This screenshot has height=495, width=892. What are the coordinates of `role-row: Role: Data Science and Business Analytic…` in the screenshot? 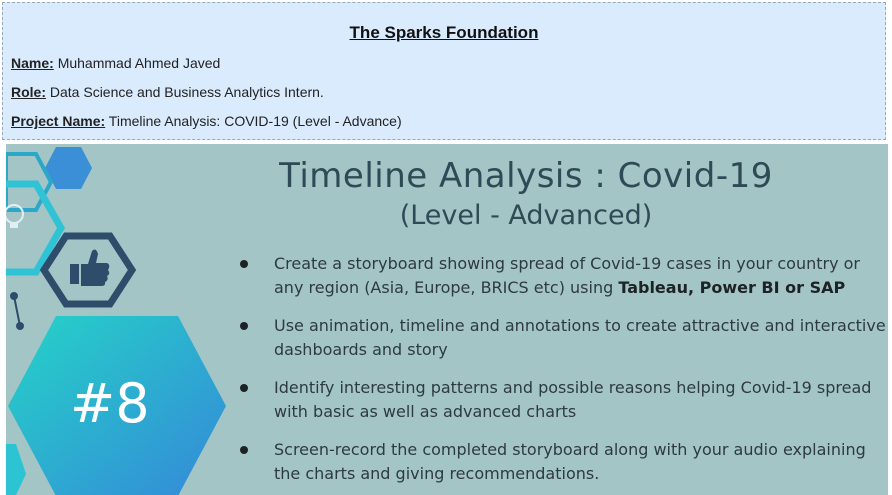 It's located at (167, 92).